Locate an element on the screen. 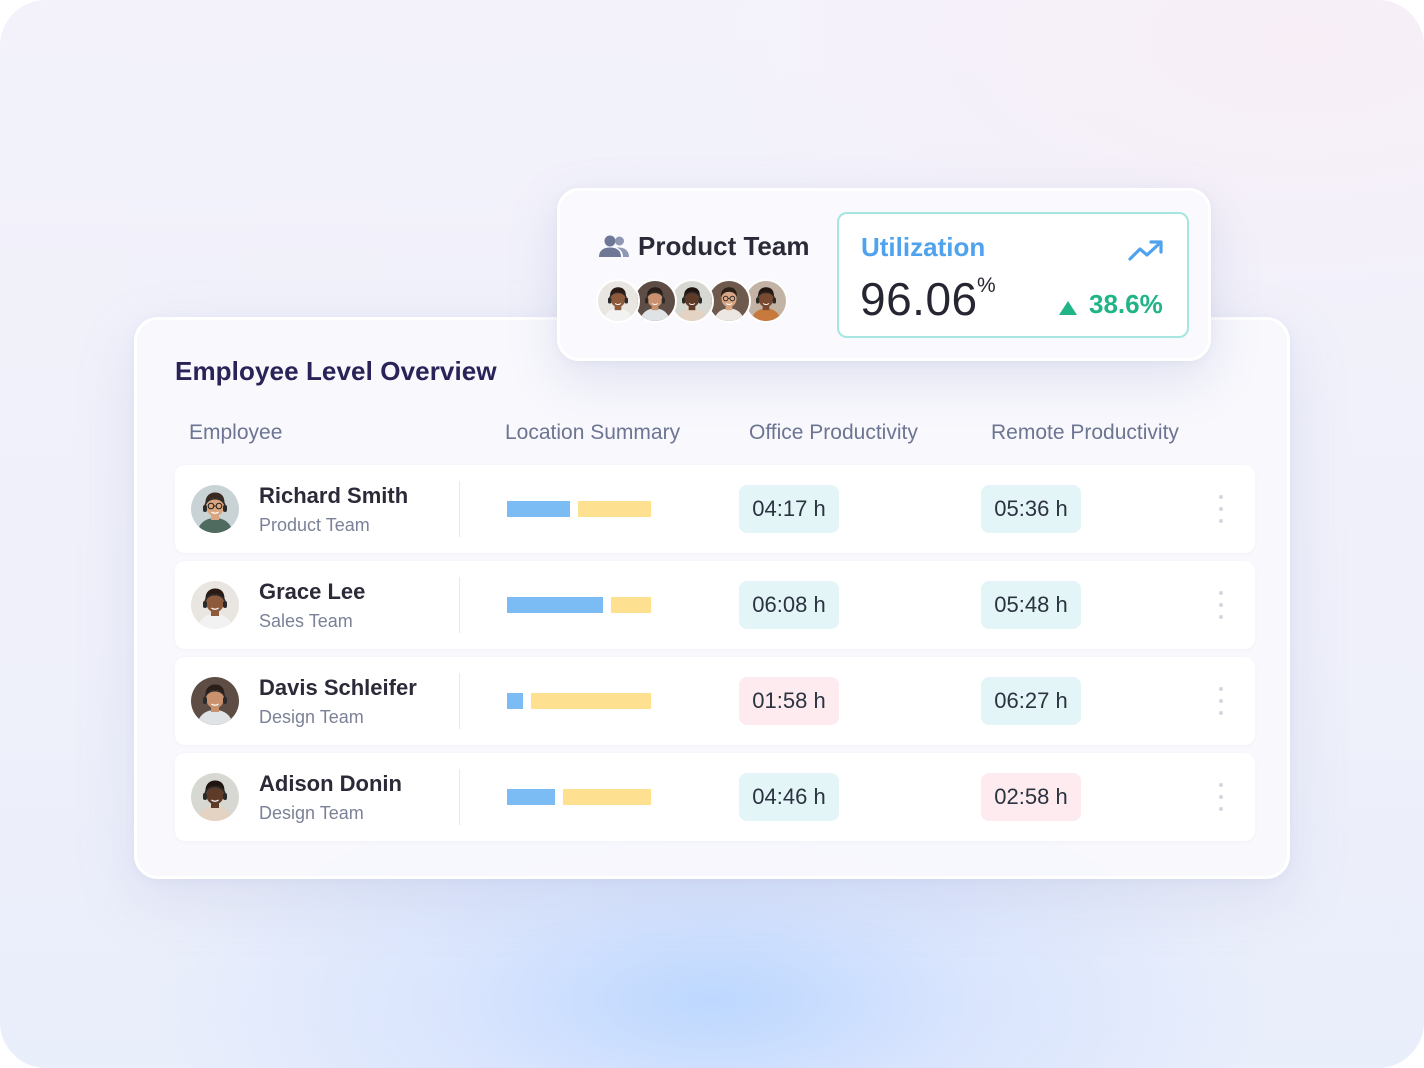 This screenshot has height=1068, width=1424. utilization-widget: Utilization 96.06 % 38.6% is located at coordinates (1013, 275).